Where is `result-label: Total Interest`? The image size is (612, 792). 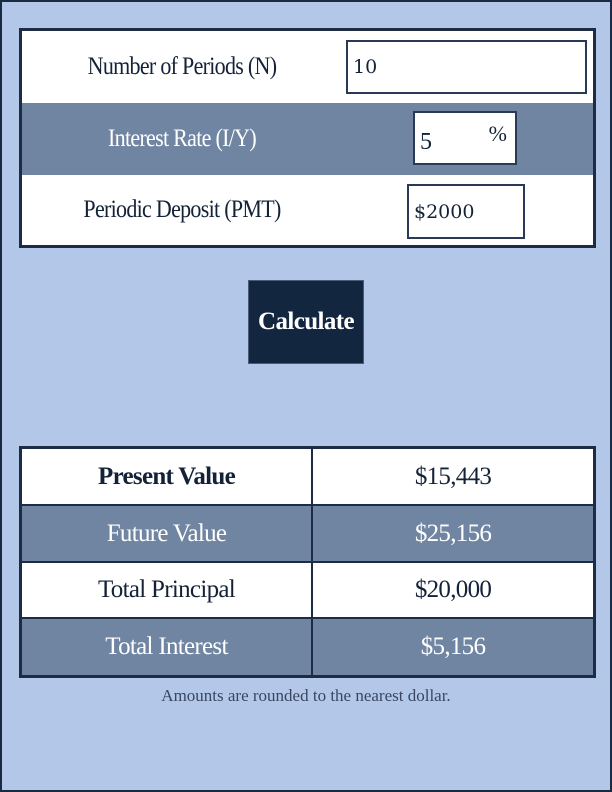
result-label: Total Interest is located at coordinates (167, 647).